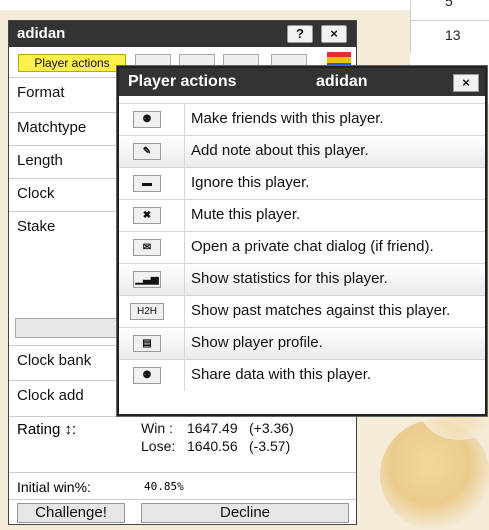 Image resolution: width=489 pixels, height=530 pixels. What do you see at coordinates (300, 34) in the screenshot?
I see `help-icon: ?` at bounding box center [300, 34].